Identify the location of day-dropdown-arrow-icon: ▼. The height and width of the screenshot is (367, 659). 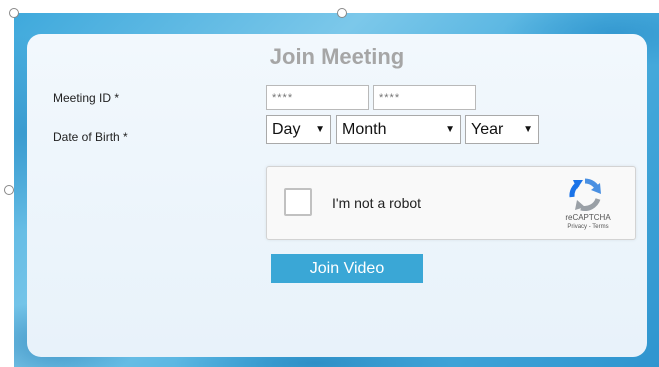
(320, 129).